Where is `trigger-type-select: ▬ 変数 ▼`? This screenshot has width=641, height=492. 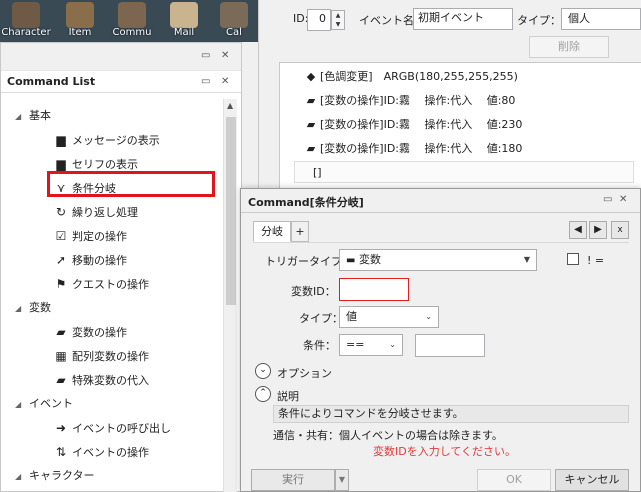
trigger-type-select: ▬ 変数 ▼ is located at coordinates (438, 260).